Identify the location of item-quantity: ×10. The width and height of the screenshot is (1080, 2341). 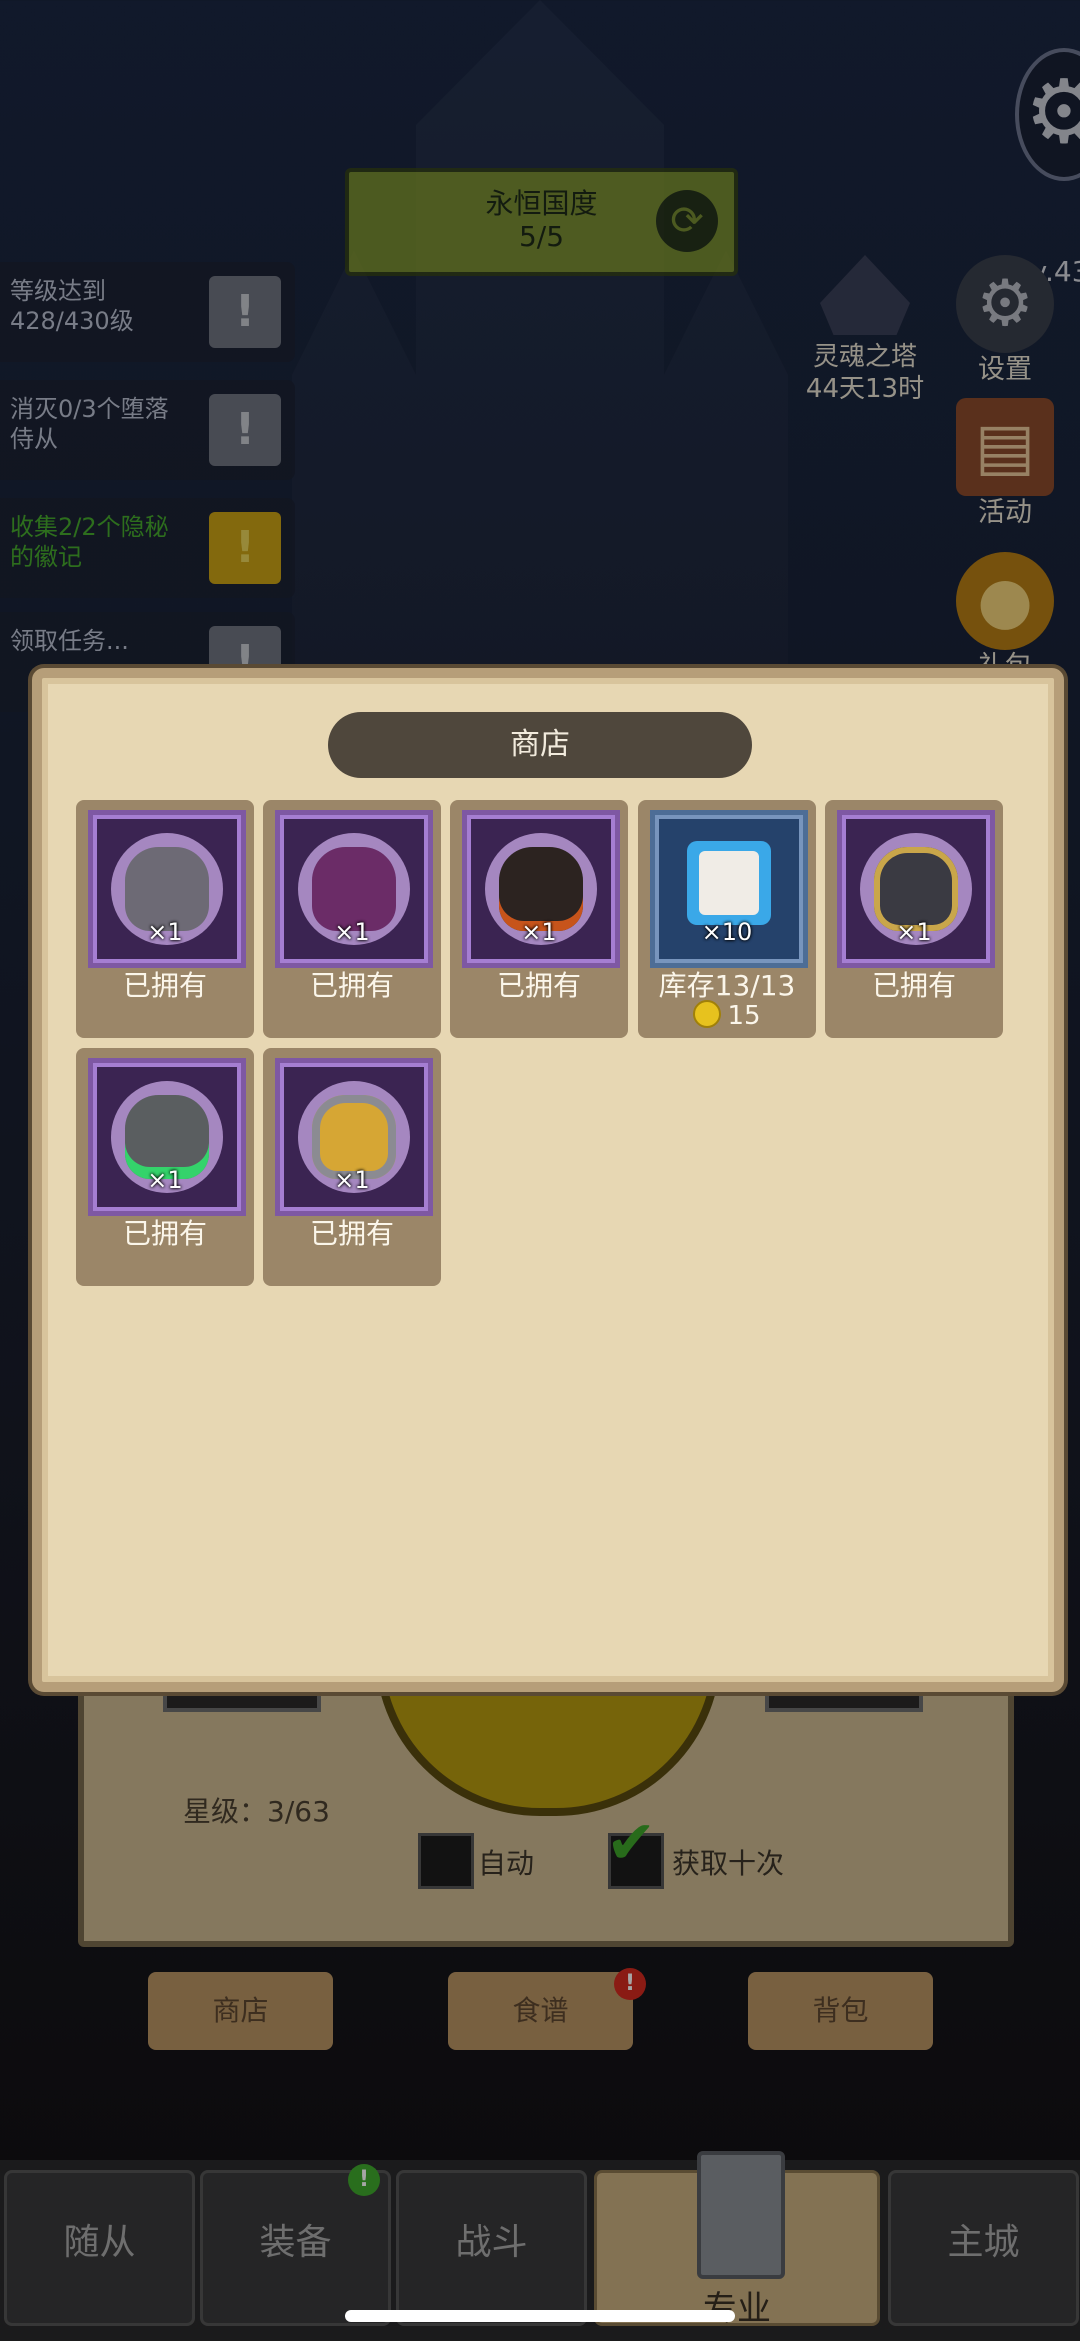
(727, 932).